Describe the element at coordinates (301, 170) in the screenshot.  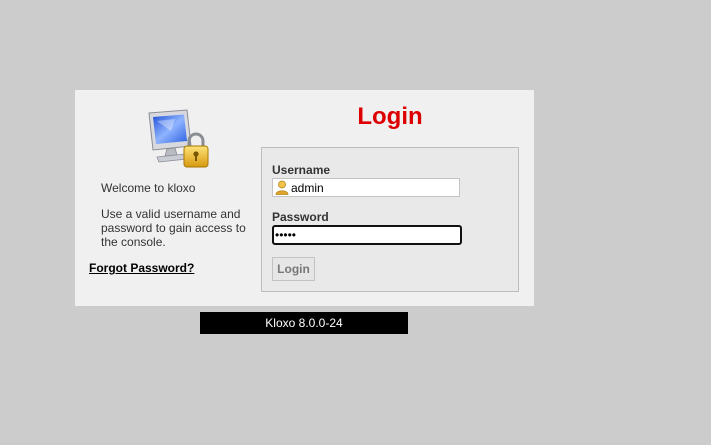
I see `username-label: Username` at that location.